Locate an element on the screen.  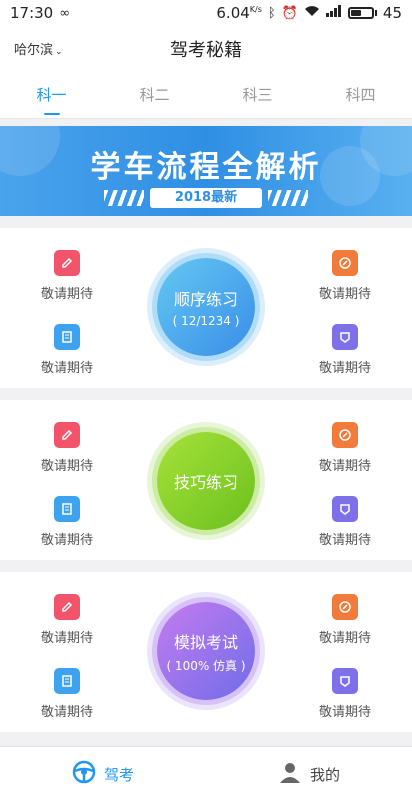
mock-exam-button: 模拟考试 ( 100% 仿真 ) is located at coordinates (206, 651).